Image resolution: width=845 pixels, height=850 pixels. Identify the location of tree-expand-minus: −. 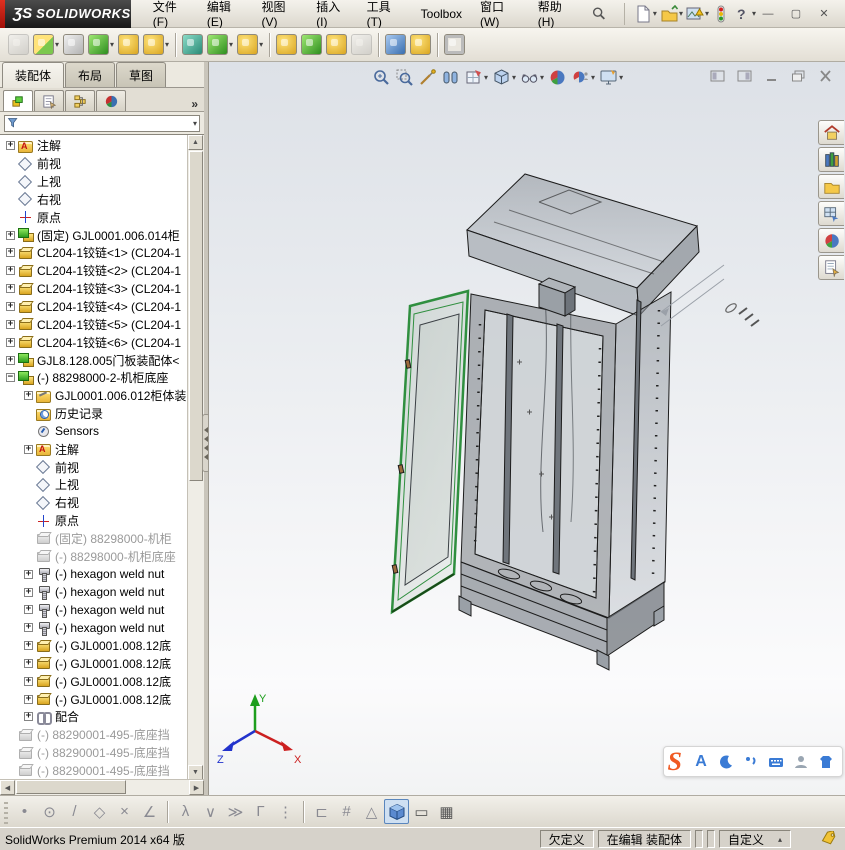
(10, 378).